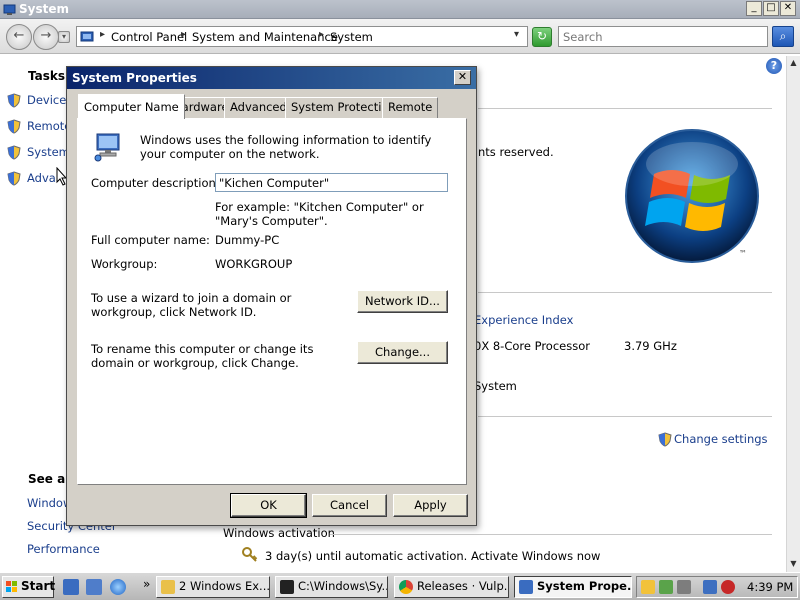  Describe the element at coordinates (258, 107) in the screenshot. I see `tab-advanced: Advanced` at that location.